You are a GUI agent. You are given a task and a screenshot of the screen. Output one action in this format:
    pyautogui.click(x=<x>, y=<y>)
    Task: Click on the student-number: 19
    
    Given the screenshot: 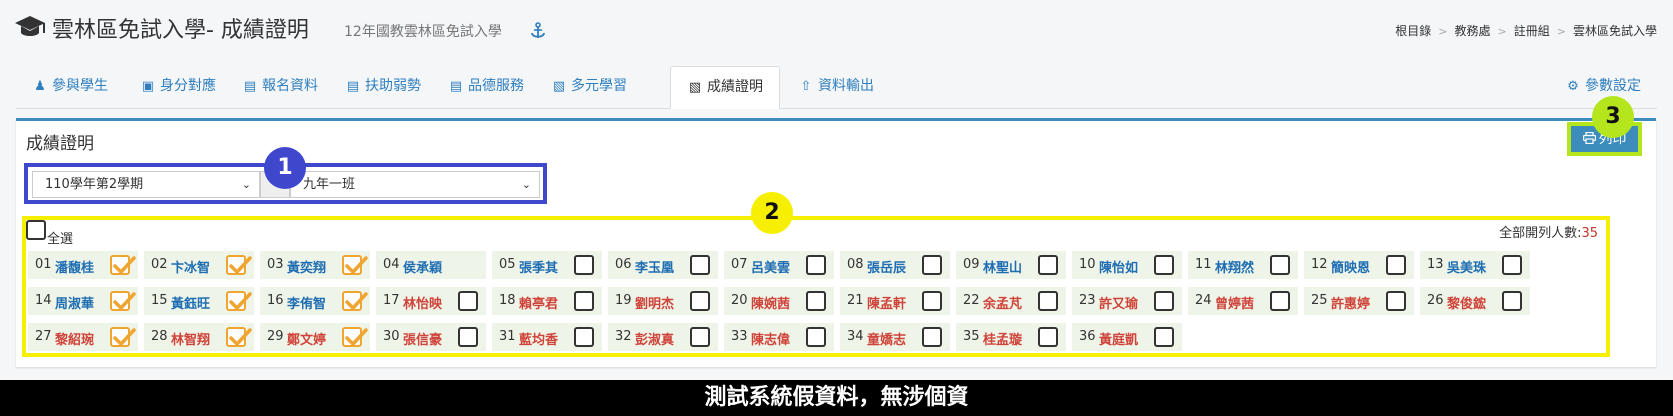 What is the action you would take?
    pyautogui.click(x=623, y=300)
    